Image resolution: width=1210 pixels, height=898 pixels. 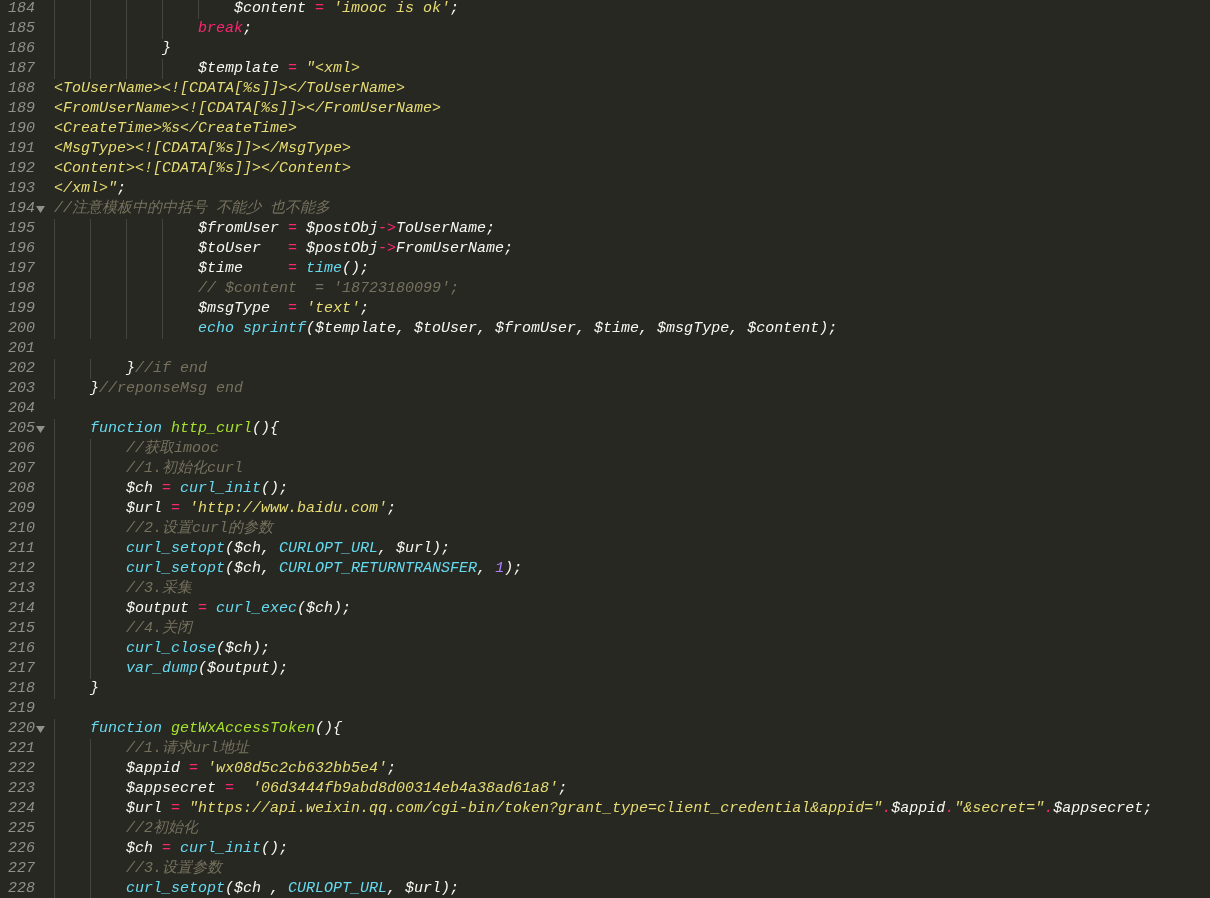 I want to click on code-line: //2初始化, so click(x=126, y=829).